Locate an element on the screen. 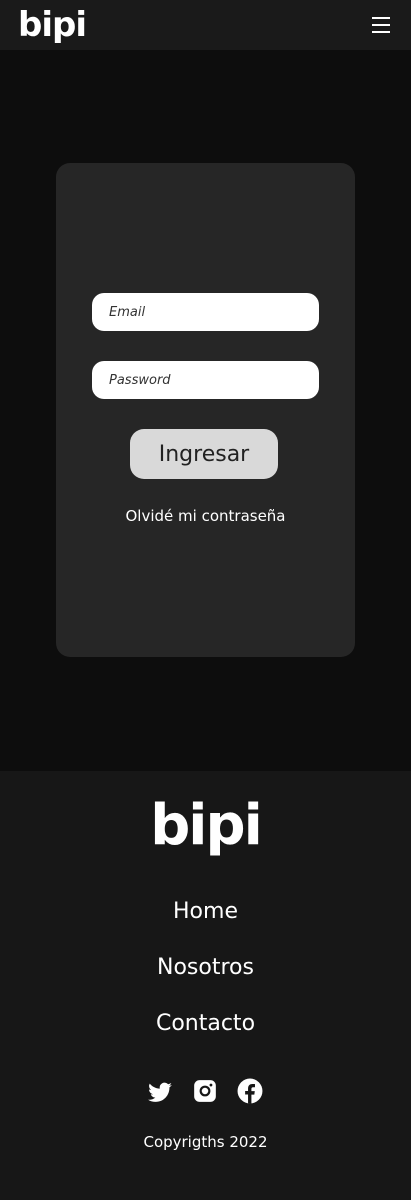 The image size is (411, 1200). instagram-icon is located at coordinates (205, 1091).